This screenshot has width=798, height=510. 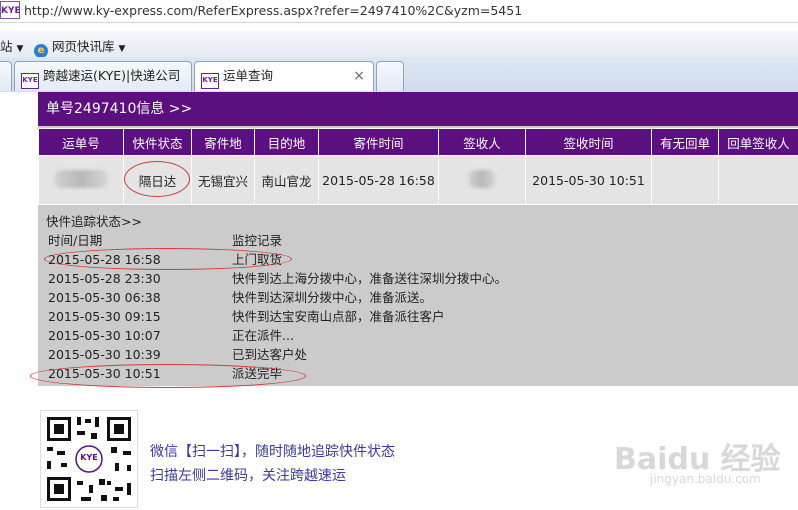 I want to click on tab-hidden-left, so click(x=6, y=76).